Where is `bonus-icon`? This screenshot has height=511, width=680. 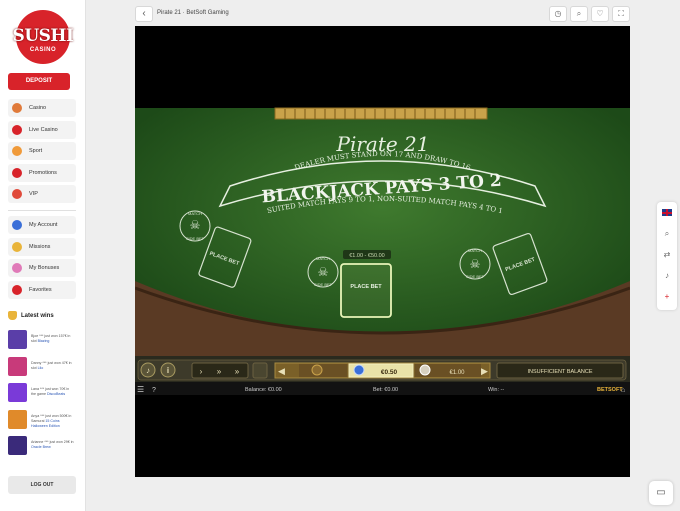 bonus-icon is located at coordinates (17, 268).